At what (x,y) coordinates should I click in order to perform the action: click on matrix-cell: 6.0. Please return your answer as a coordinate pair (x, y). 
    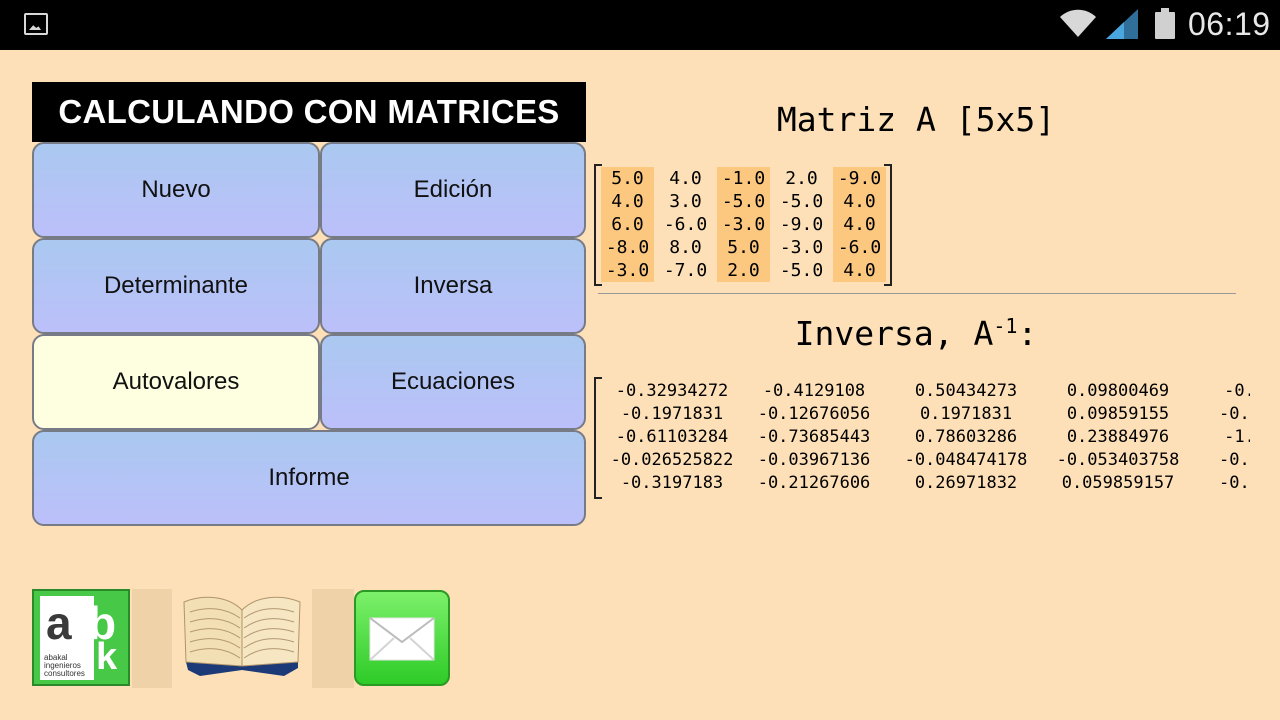
    Looking at the image, I should click on (627, 224).